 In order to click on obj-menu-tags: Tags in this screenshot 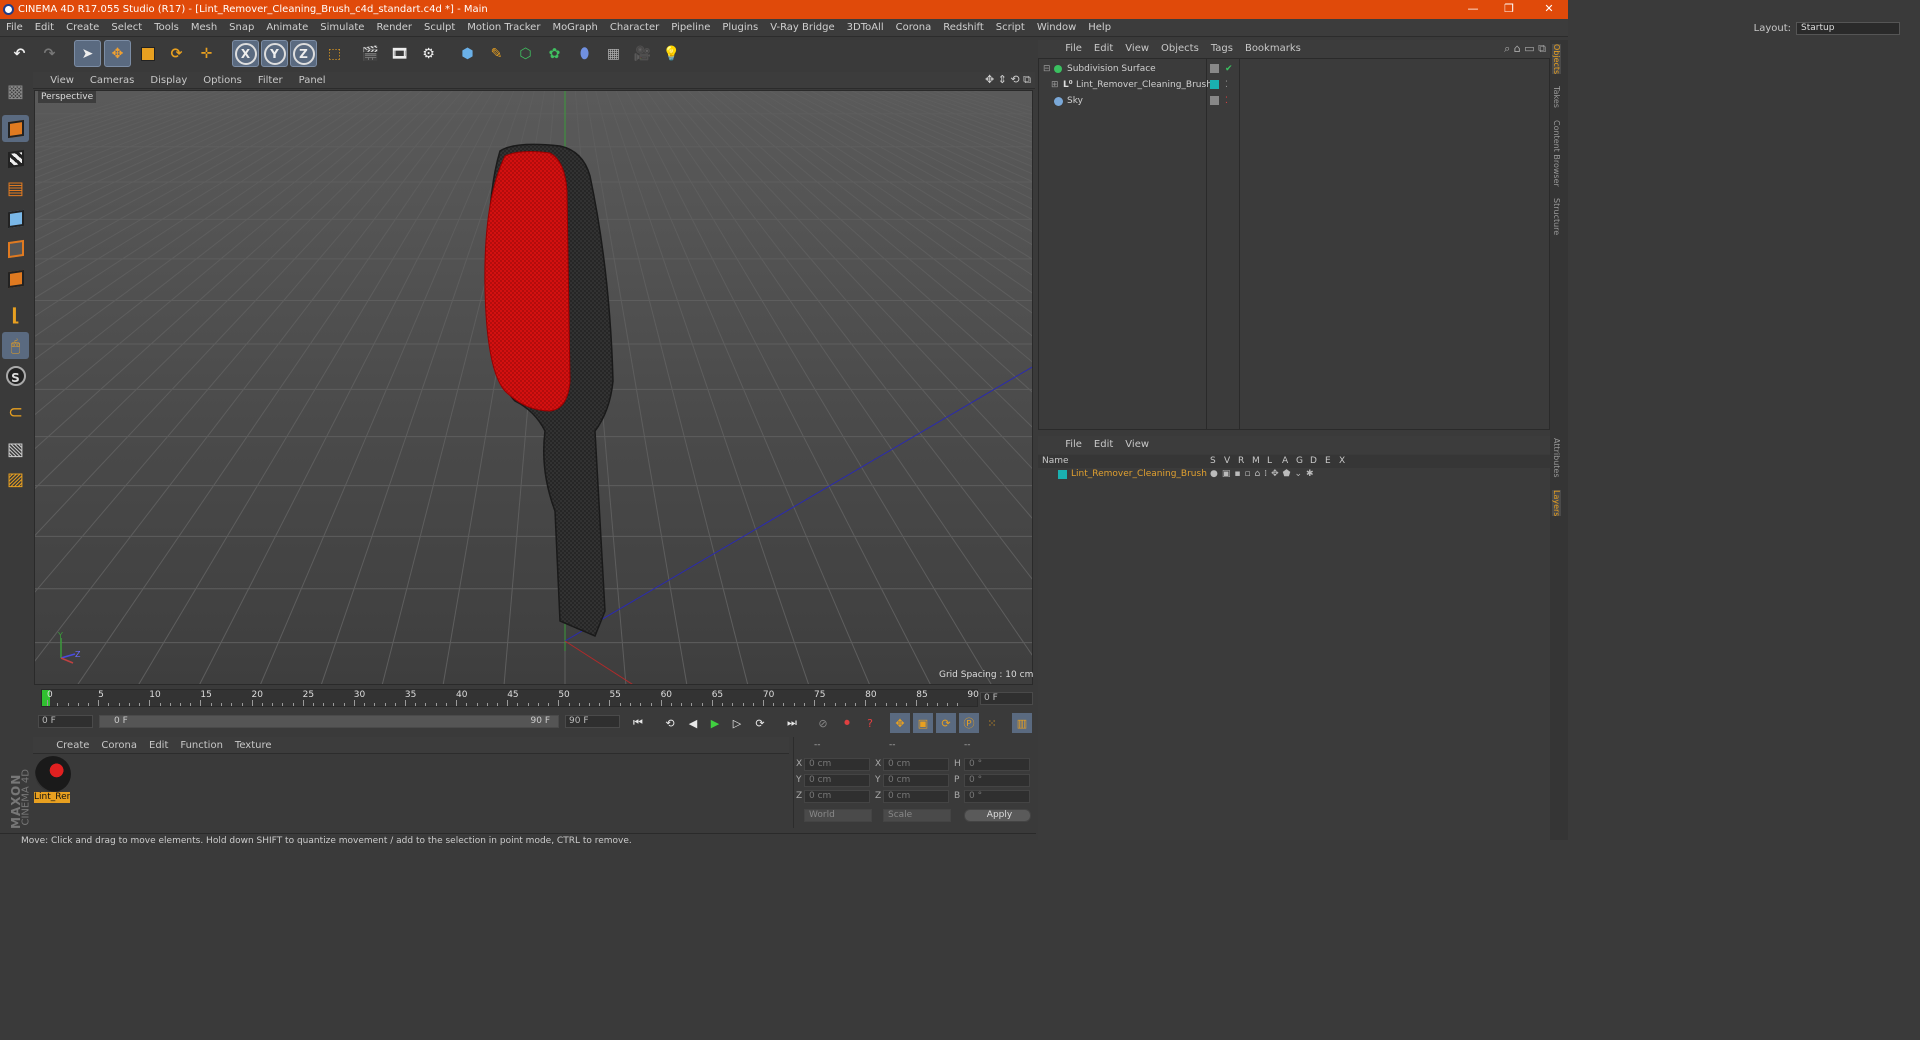, I will do `click(1222, 49)`.